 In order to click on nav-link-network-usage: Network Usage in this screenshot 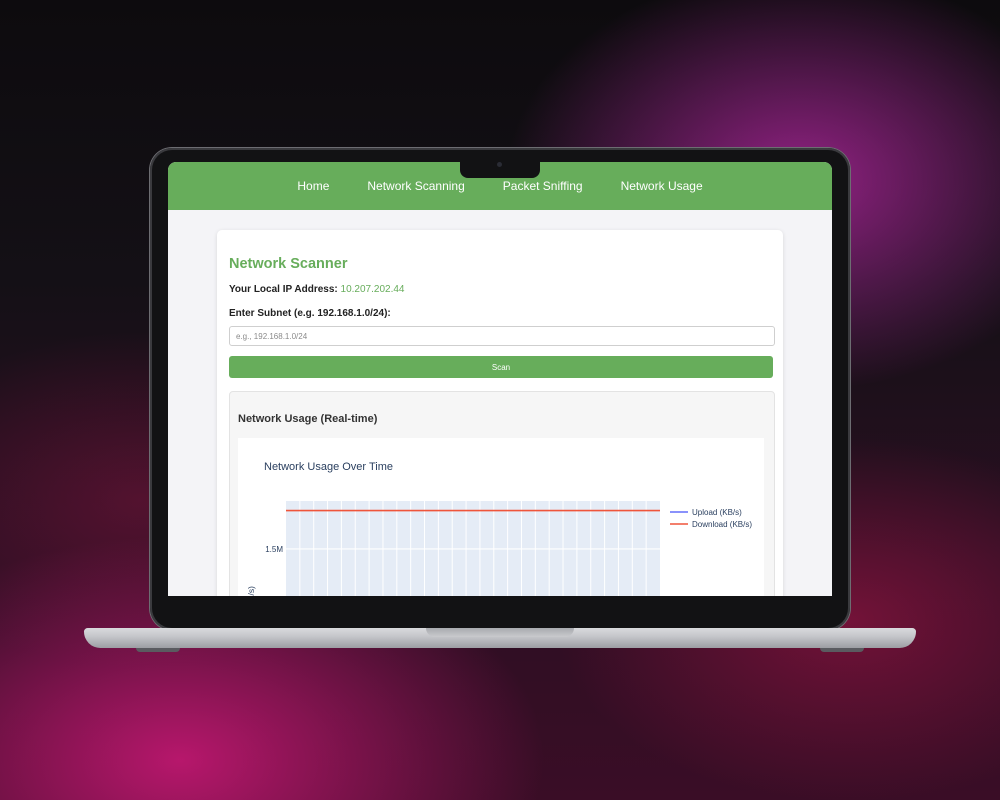, I will do `click(662, 186)`.